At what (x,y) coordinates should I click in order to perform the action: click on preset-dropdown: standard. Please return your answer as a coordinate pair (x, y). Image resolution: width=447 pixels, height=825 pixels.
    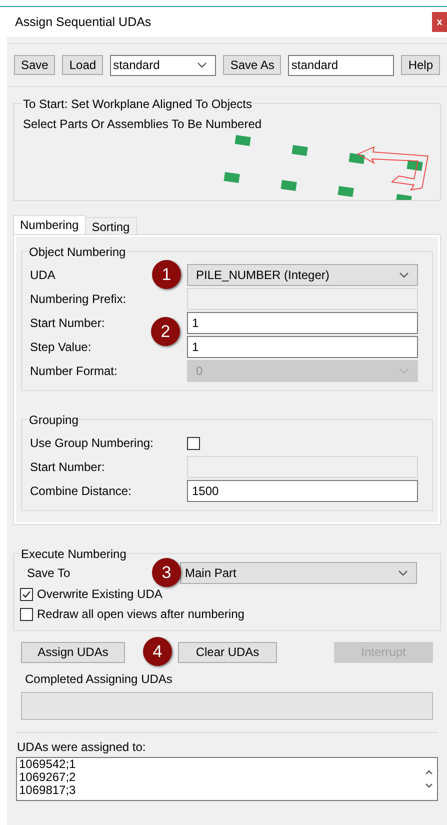
    Looking at the image, I should click on (163, 65).